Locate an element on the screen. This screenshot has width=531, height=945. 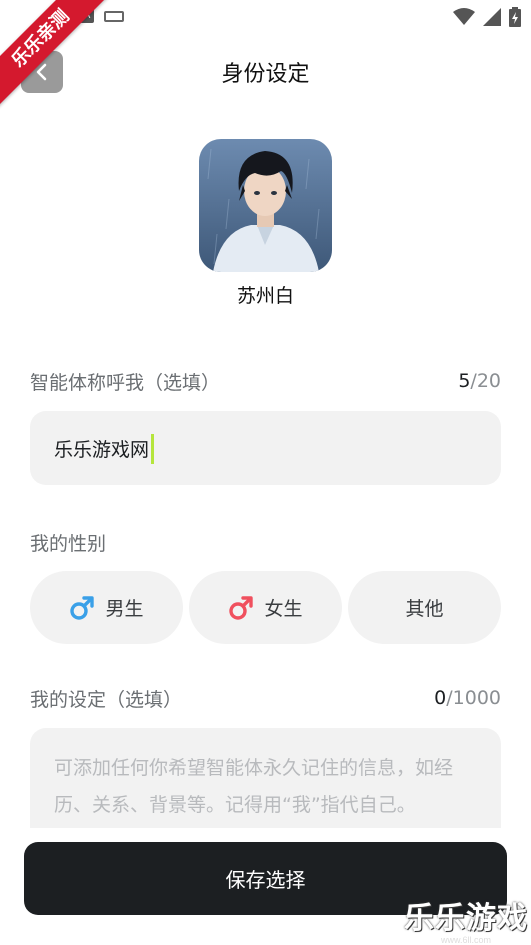
keyboard-icon is located at coordinates (114, 16).